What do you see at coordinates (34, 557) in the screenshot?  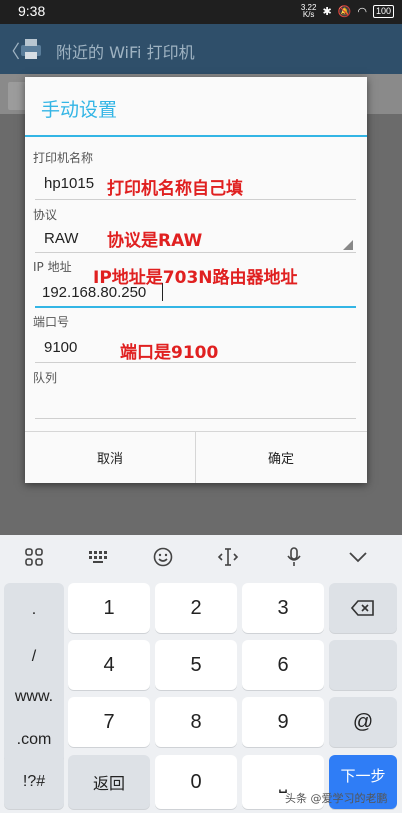 I see `grid-icon` at bounding box center [34, 557].